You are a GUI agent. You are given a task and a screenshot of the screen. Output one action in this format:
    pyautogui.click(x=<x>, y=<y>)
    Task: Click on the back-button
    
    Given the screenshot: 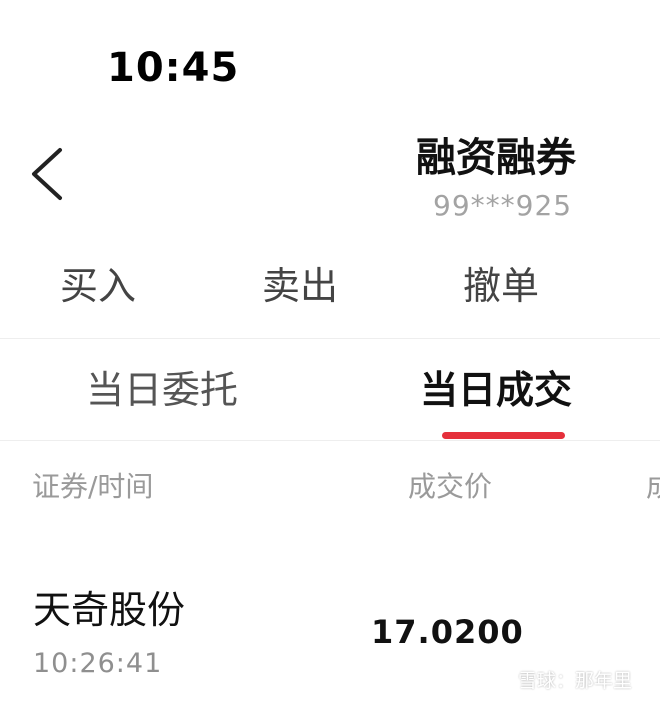 What is the action you would take?
    pyautogui.click(x=50, y=174)
    